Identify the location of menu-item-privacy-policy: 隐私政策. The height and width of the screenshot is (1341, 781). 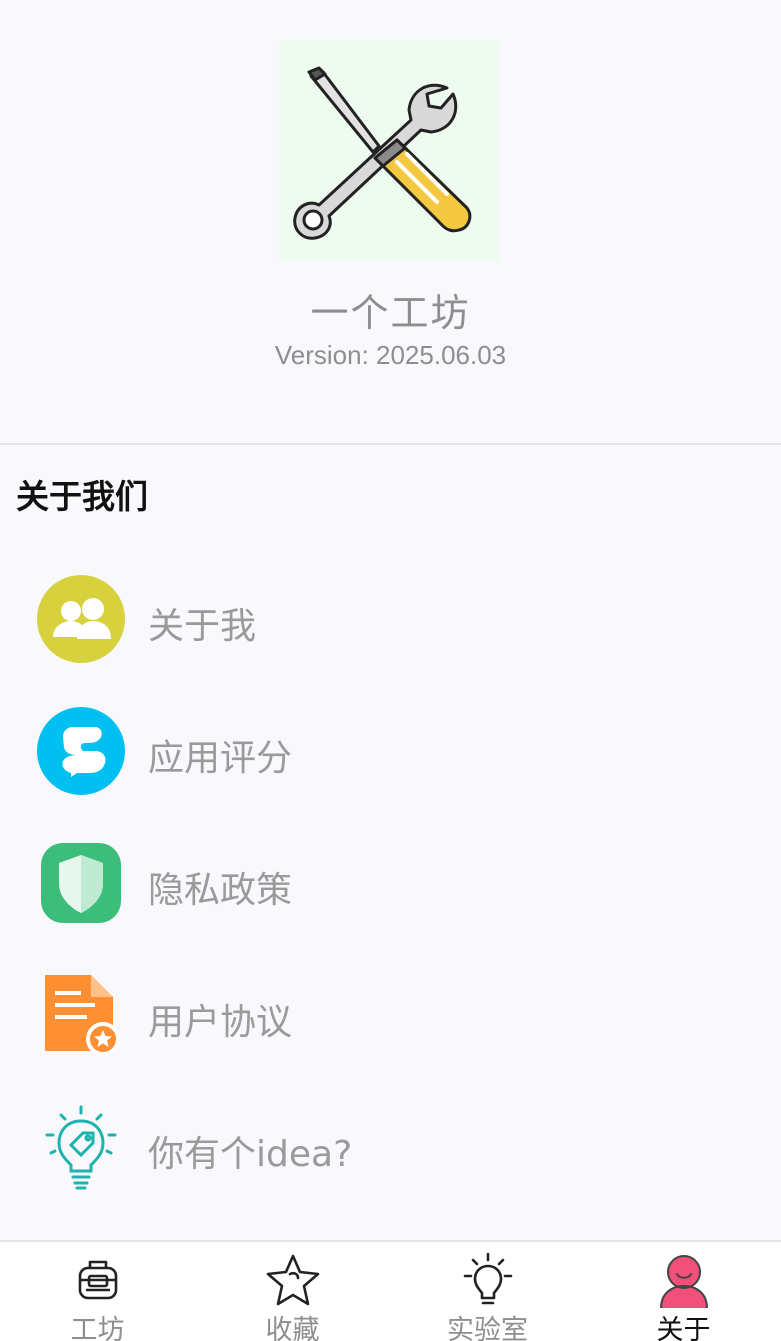
(390, 883).